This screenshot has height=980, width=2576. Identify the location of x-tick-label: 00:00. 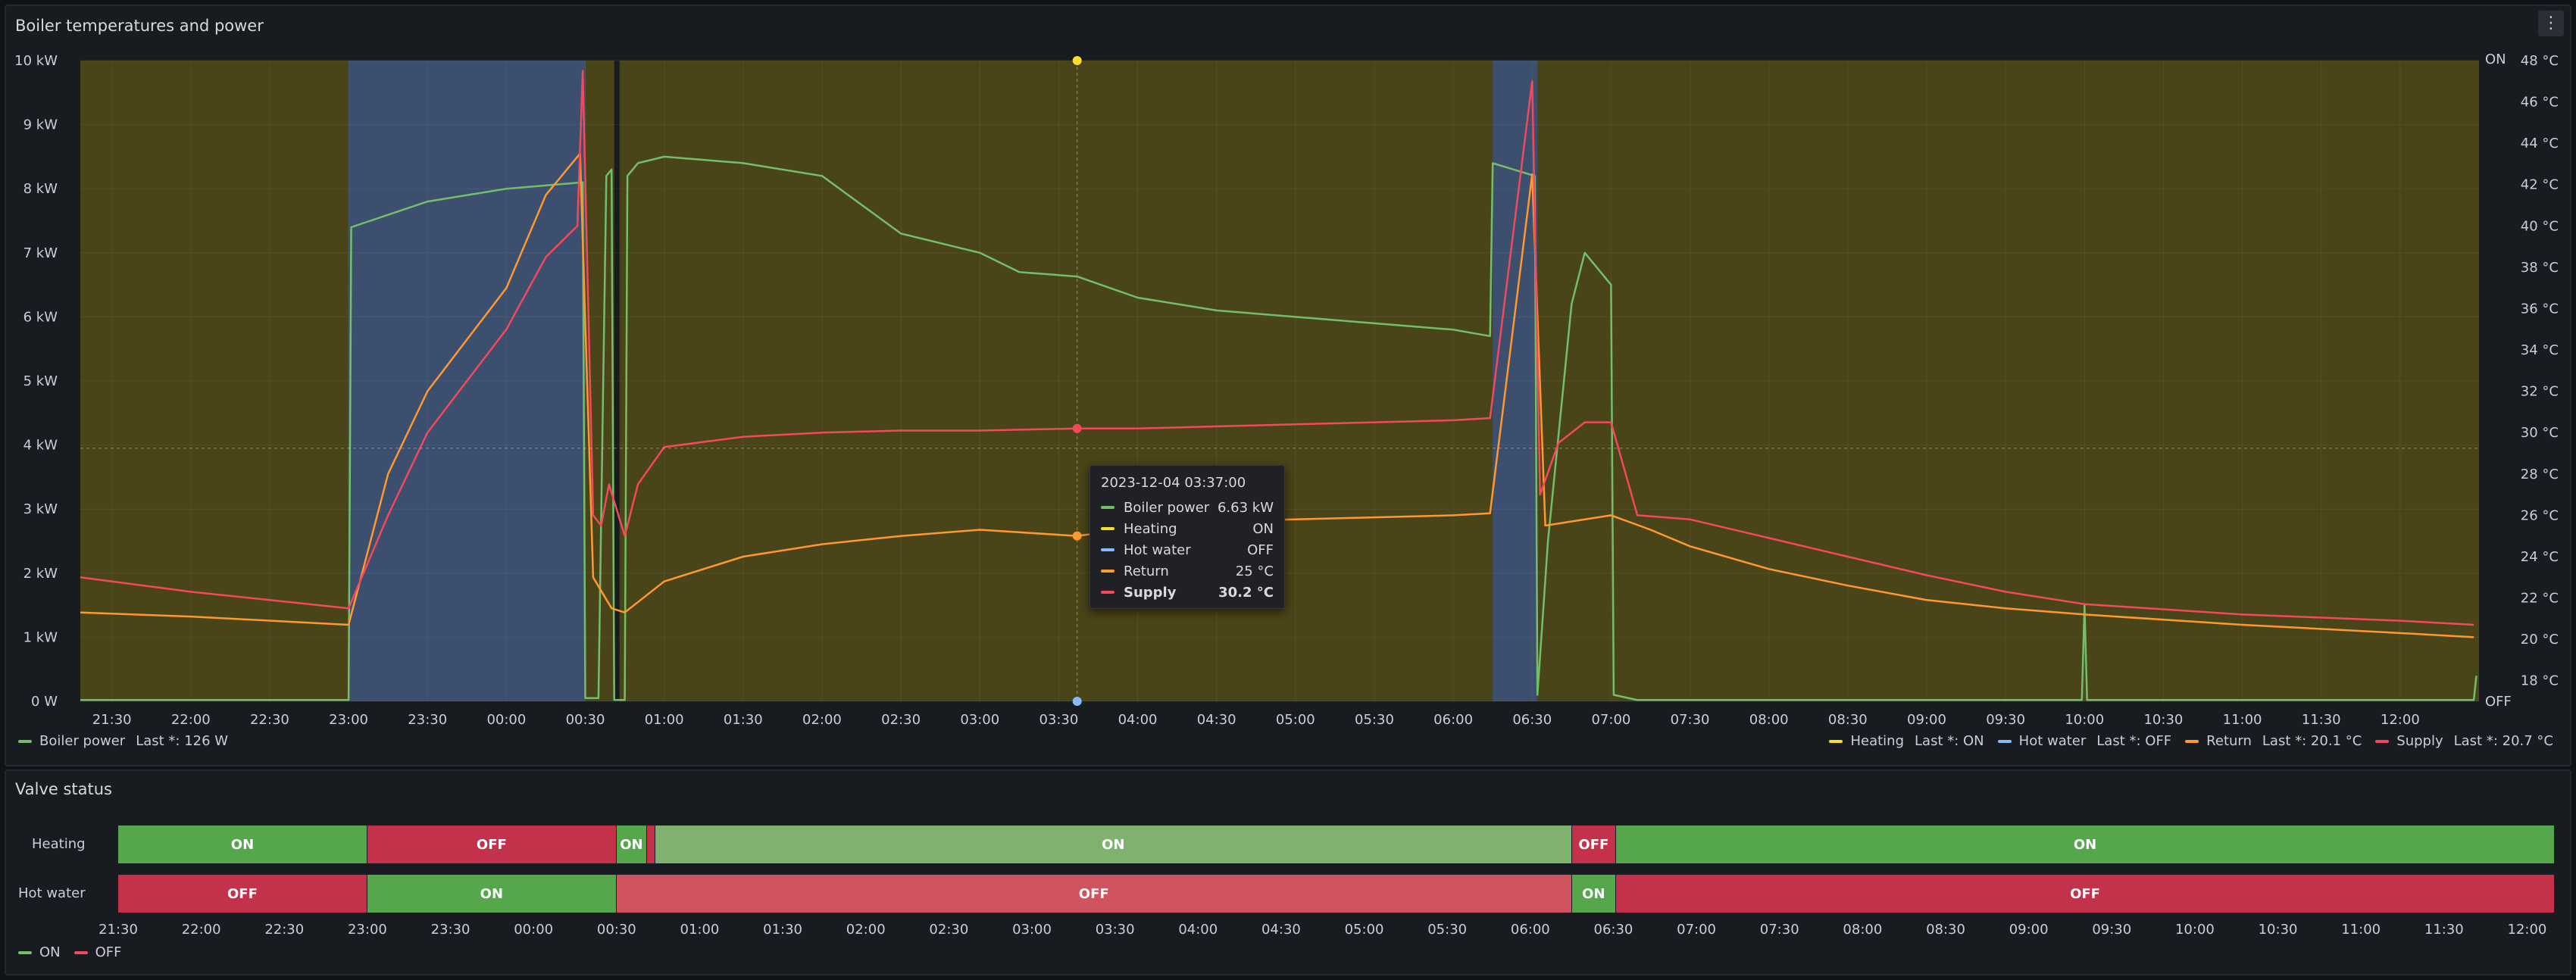
(506, 720).